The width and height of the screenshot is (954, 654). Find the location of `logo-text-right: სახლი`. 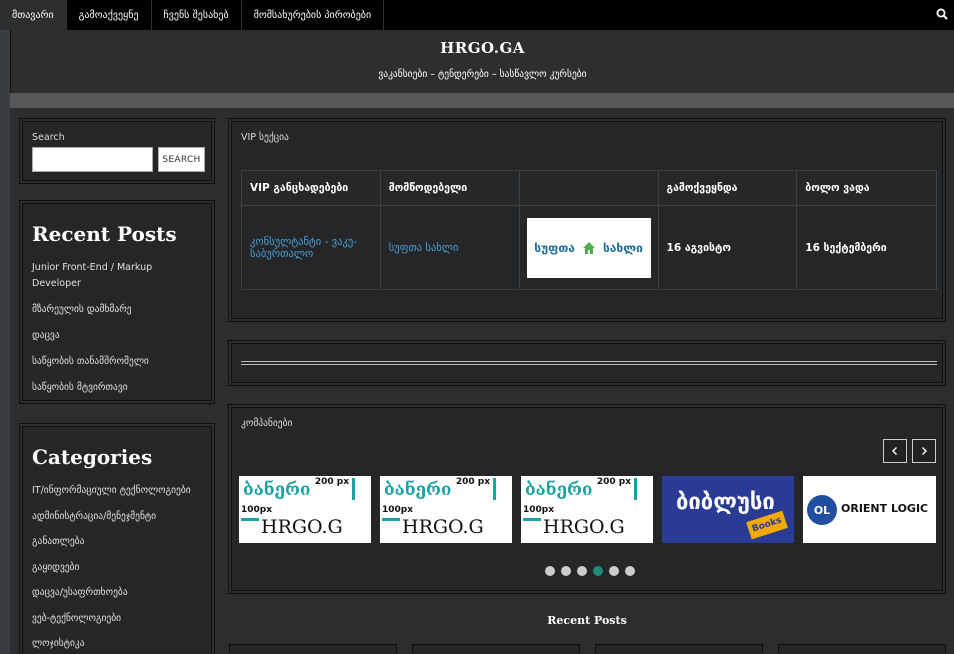

logo-text-right: სახლი is located at coordinates (622, 247).